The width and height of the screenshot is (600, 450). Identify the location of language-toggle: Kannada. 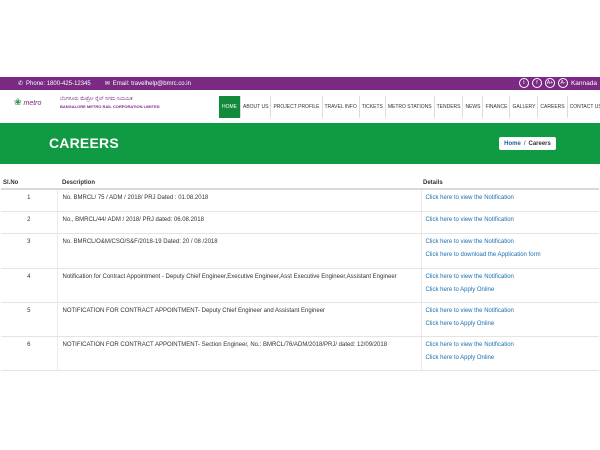
(584, 83).